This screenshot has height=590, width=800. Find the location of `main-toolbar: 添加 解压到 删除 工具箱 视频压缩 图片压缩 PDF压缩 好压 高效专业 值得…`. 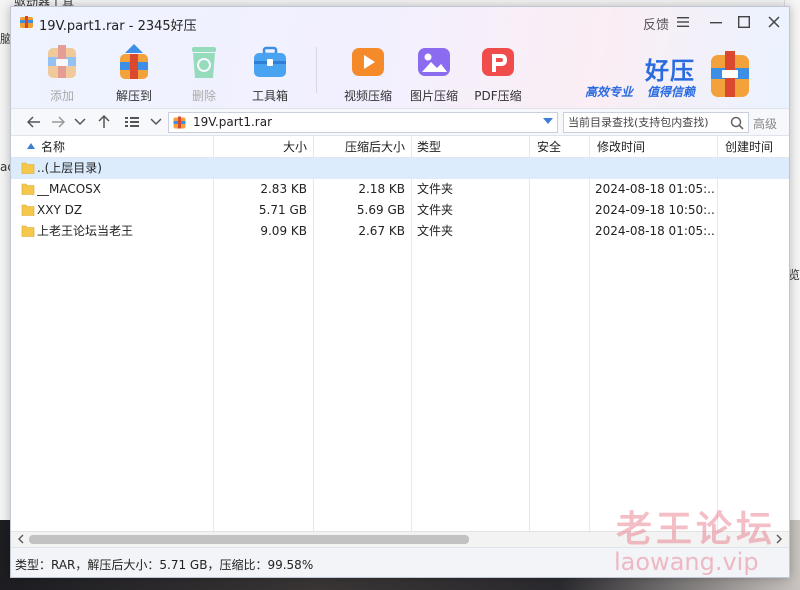

main-toolbar: 添加 解压到 删除 工具箱 视频压缩 图片压缩 PDF压缩 好压 高效专业 值得… is located at coordinates (400, 72).